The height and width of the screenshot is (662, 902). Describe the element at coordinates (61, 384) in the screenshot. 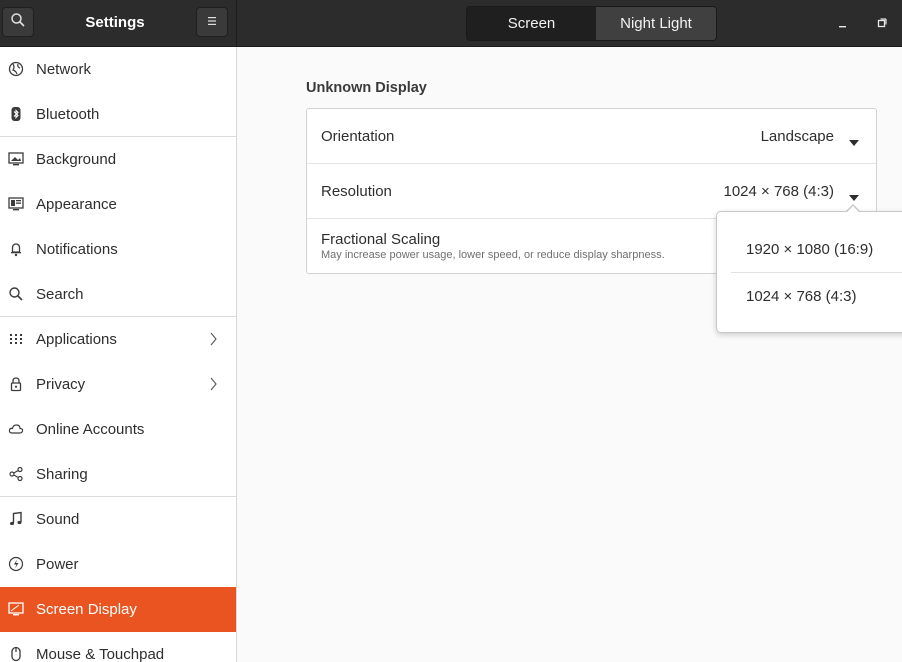

I see `sidebar-item-label: Privacy` at that location.